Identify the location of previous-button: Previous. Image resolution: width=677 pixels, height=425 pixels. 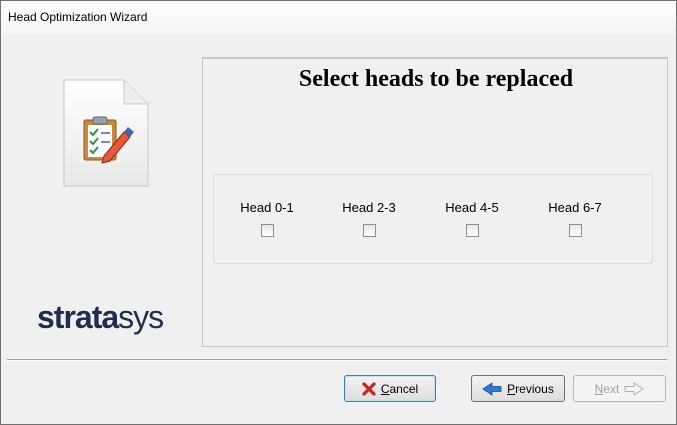
(518, 388).